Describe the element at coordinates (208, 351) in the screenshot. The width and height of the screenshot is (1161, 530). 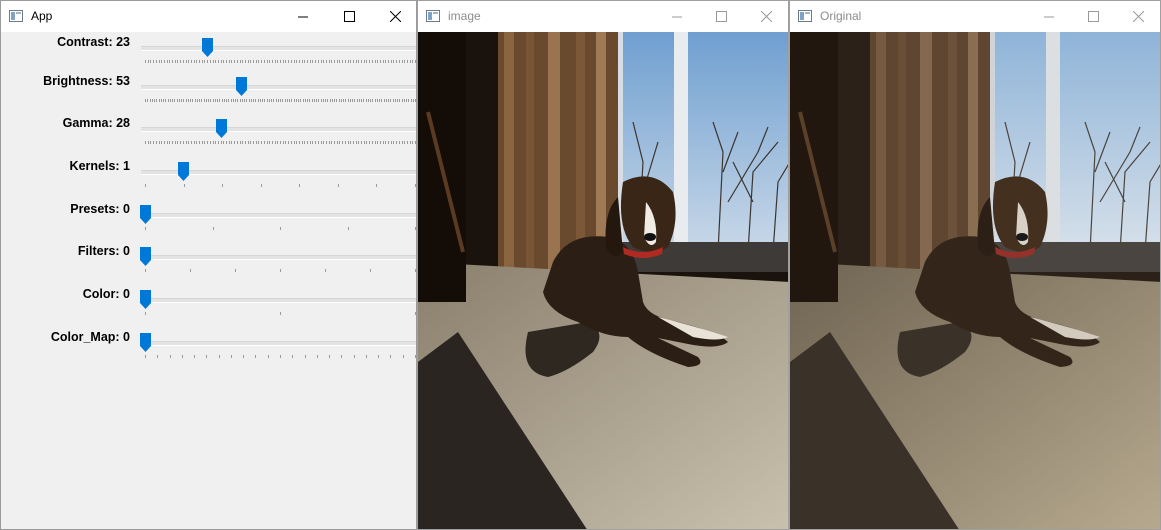
I see `trackbar-row: Color_Map: 0` at that location.